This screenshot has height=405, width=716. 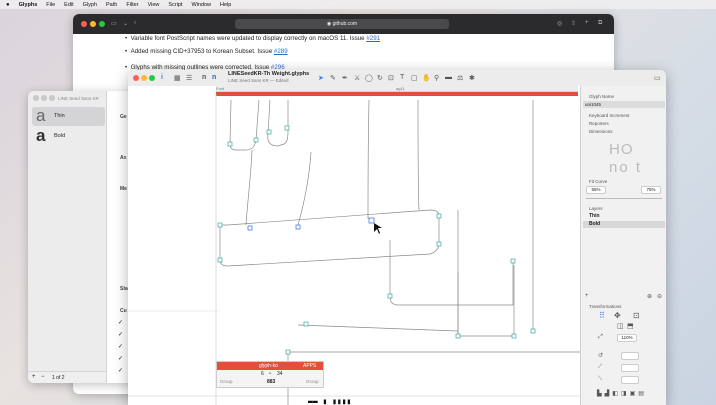 I want to click on remove-master-button: −, so click(x=43, y=377).